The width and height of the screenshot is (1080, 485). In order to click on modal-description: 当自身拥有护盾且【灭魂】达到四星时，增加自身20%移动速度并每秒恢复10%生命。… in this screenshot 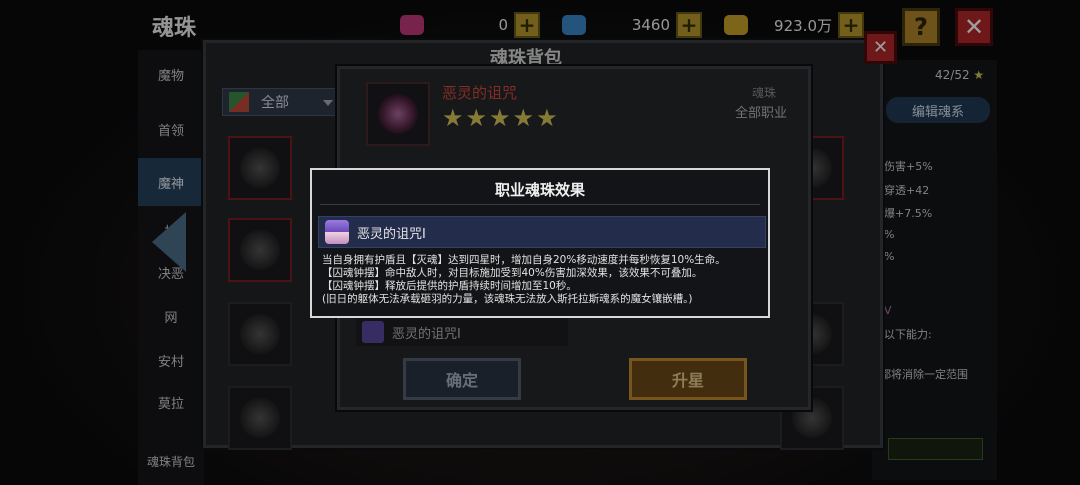, I will do `click(544, 280)`.